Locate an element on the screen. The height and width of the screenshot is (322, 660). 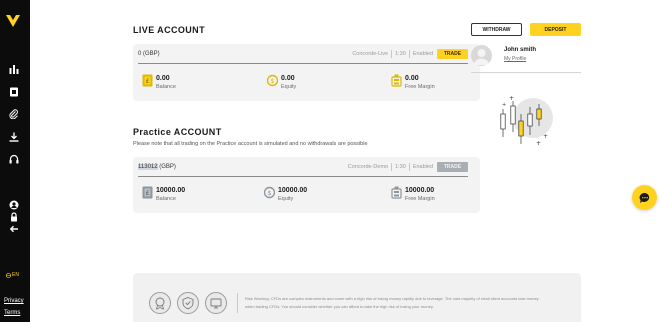
practice-free-margin-value: 10000.00 is located at coordinates (420, 190).